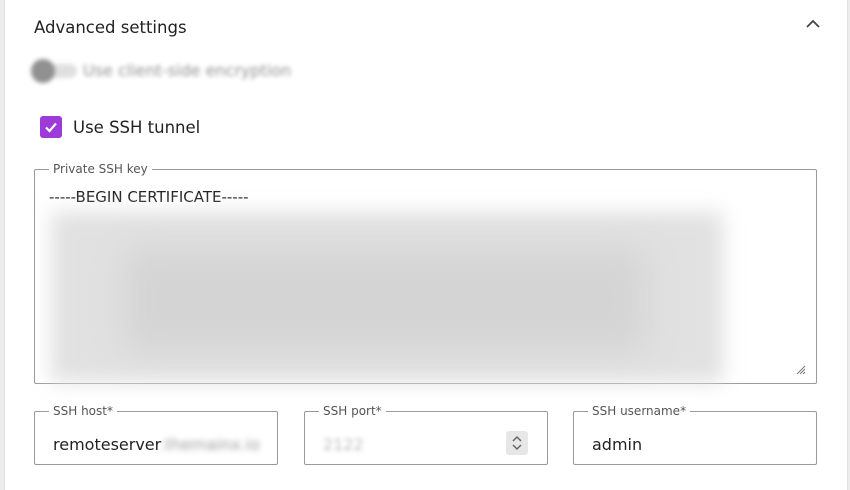  Describe the element at coordinates (209, 444) in the screenshot. I see `ssh-host-value-redacted: .themainx.io` at that location.